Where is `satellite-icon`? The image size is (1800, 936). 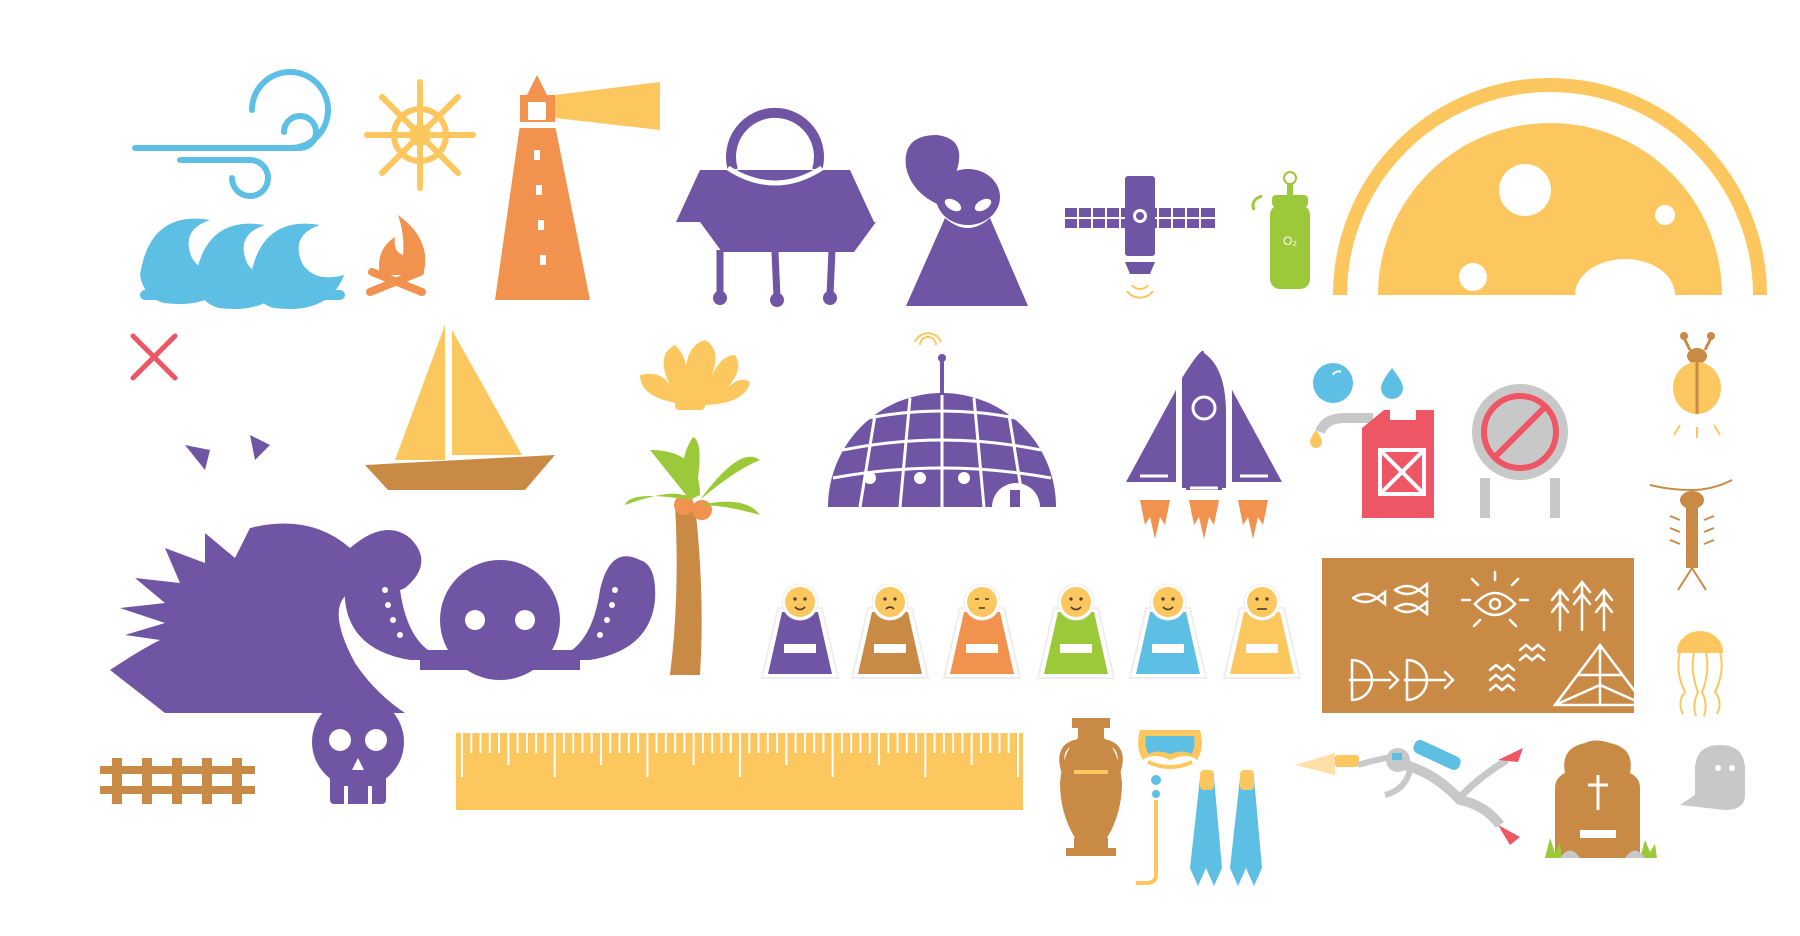 satellite-icon is located at coordinates (1140, 237).